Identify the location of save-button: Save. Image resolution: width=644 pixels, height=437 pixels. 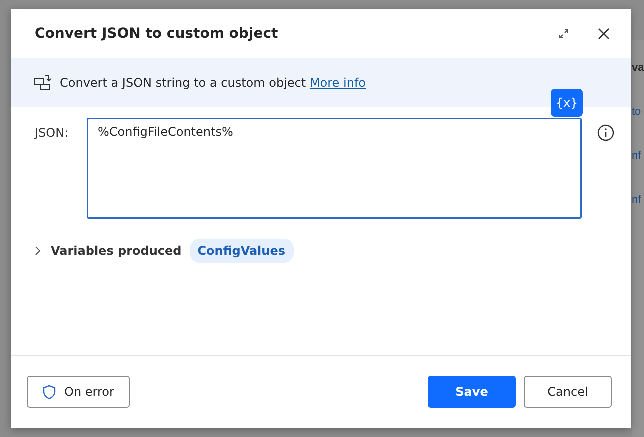
(472, 392).